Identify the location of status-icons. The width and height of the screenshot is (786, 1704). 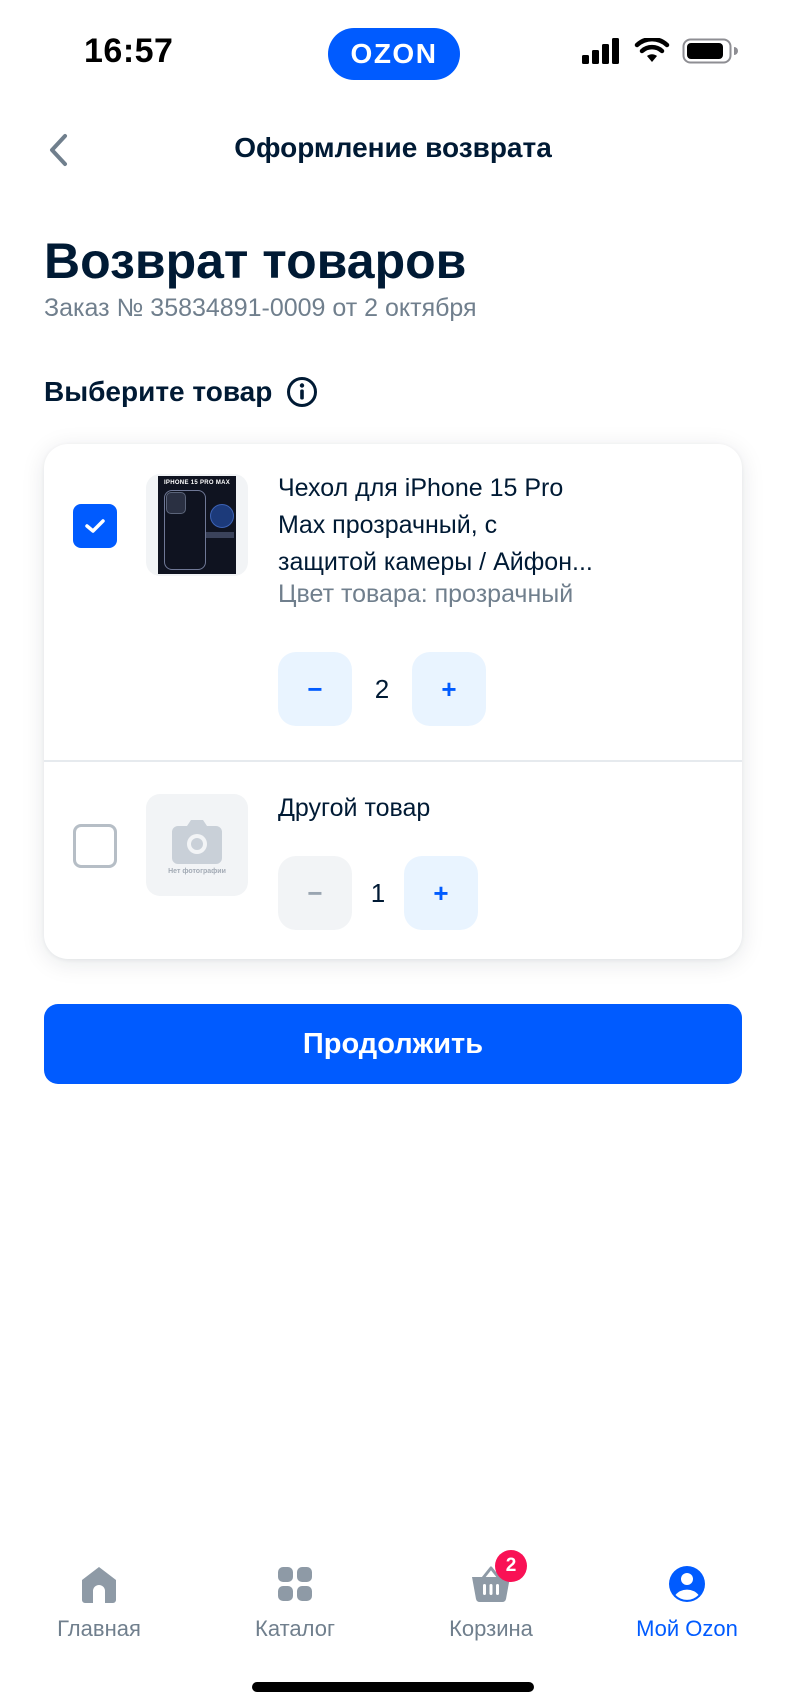
(660, 51).